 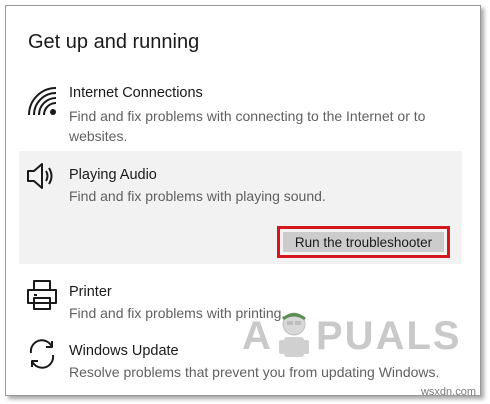 What do you see at coordinates (42, 354) in the screenshot?
I see `sync-icon` at bounding box center [42, 354].